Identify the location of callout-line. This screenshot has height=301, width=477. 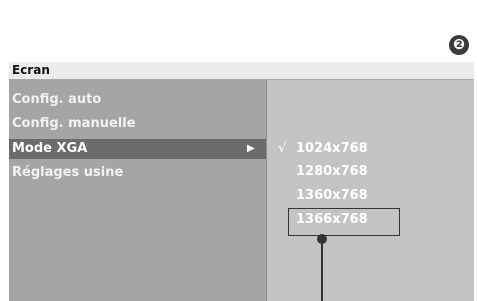
(322, 270).